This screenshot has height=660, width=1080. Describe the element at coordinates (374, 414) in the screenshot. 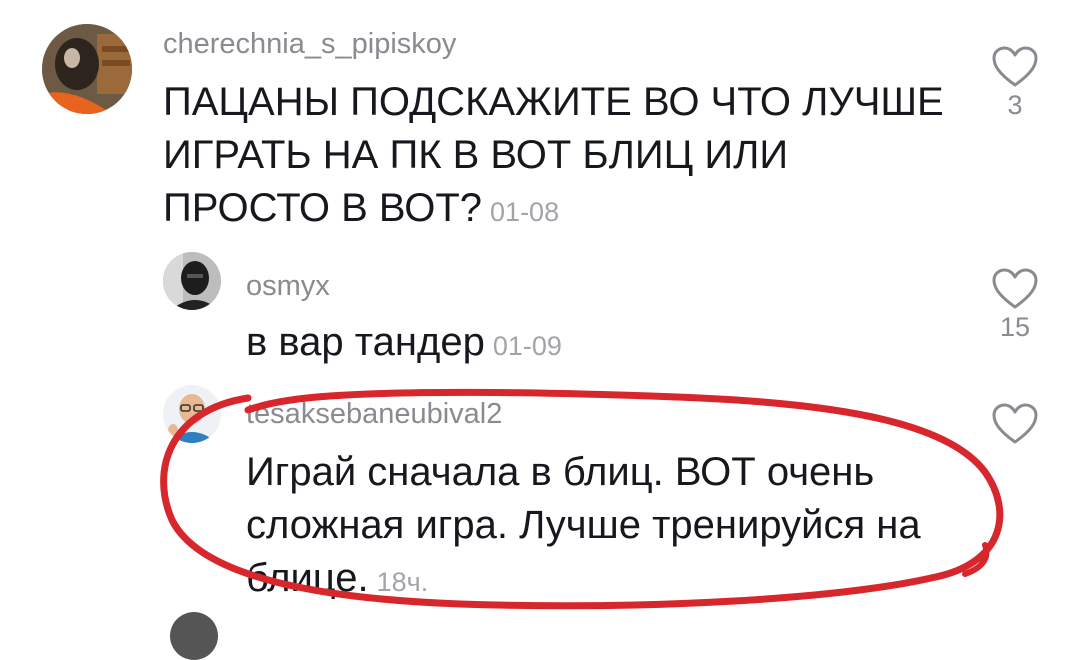

I see `comment-username: tesaksebaneubival2` at that location.